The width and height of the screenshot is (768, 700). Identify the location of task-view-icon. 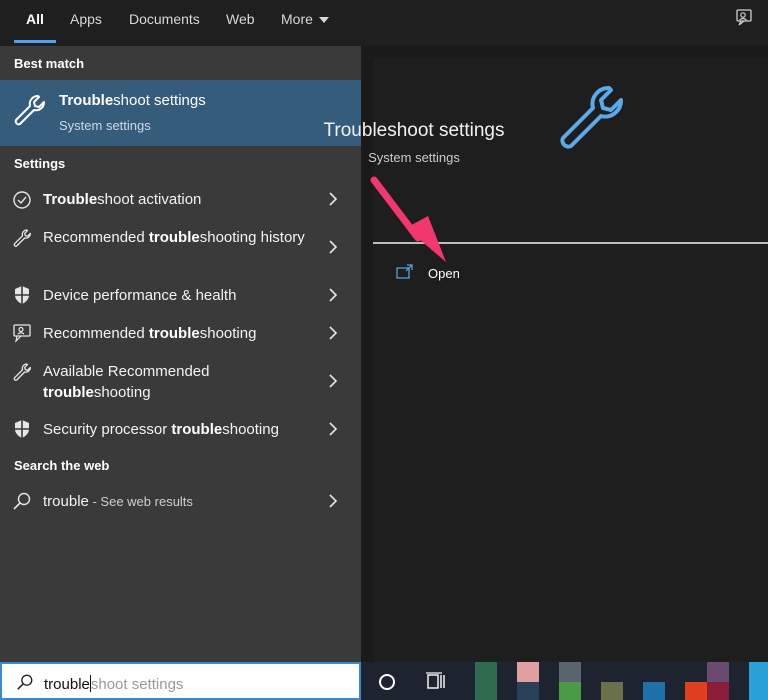
(435, 680).